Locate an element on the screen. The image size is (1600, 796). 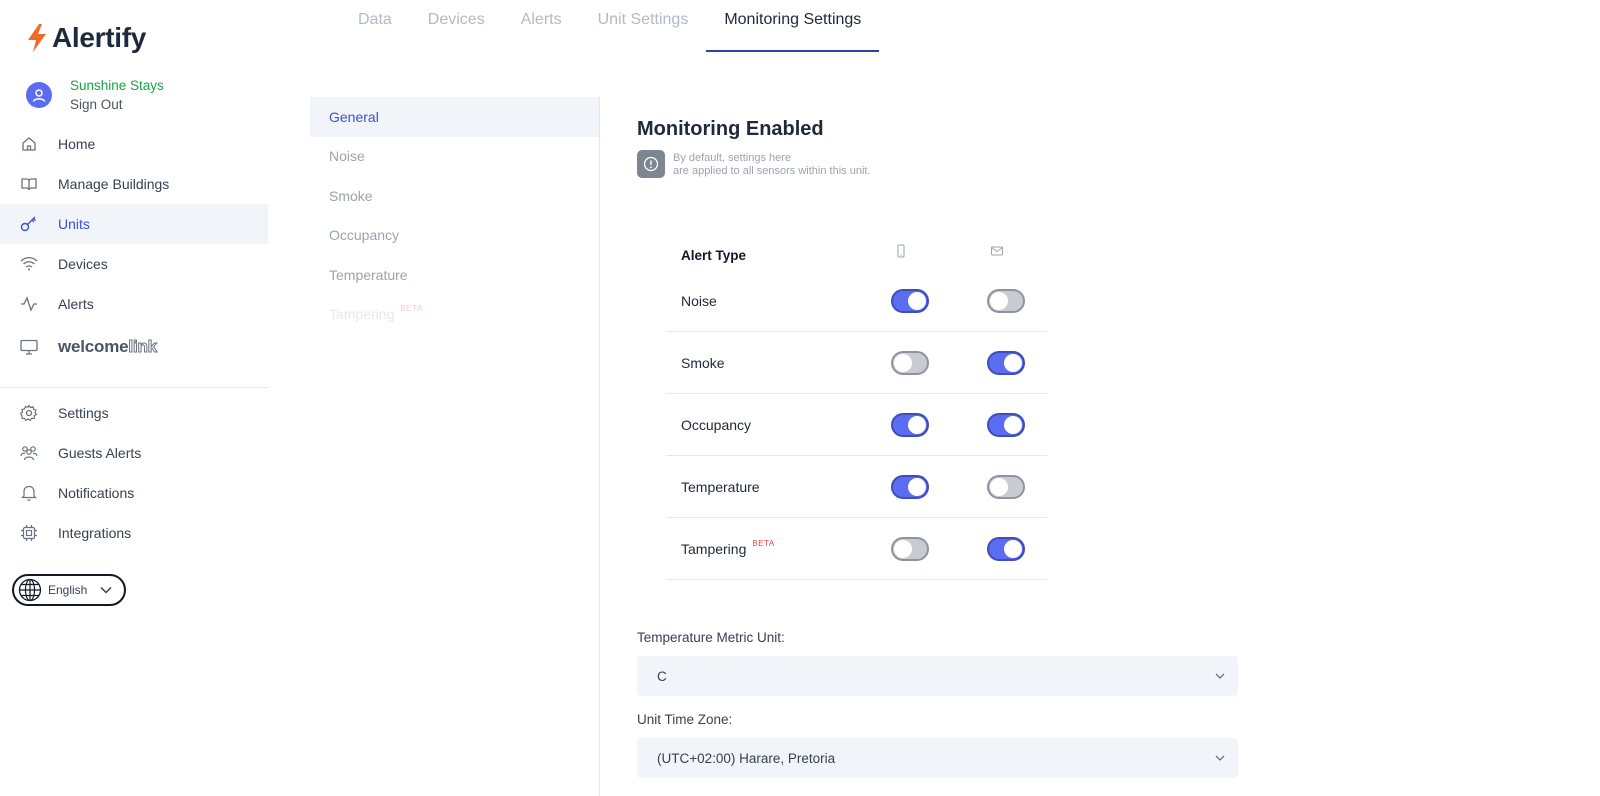
time-zone-select: (UTC+02:00) Harare, Pretoria is located at coordinates (937, 758).